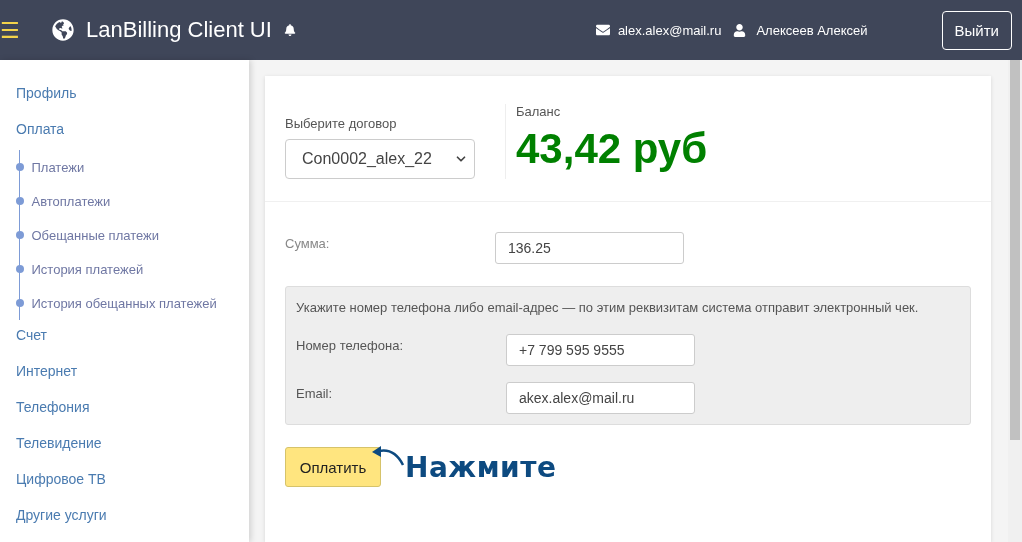 The image size is (1022, 542). Describe the element at coordinates (58, 167) in the screenshot. I see `sidebar-subitem: Платежи` at that location.